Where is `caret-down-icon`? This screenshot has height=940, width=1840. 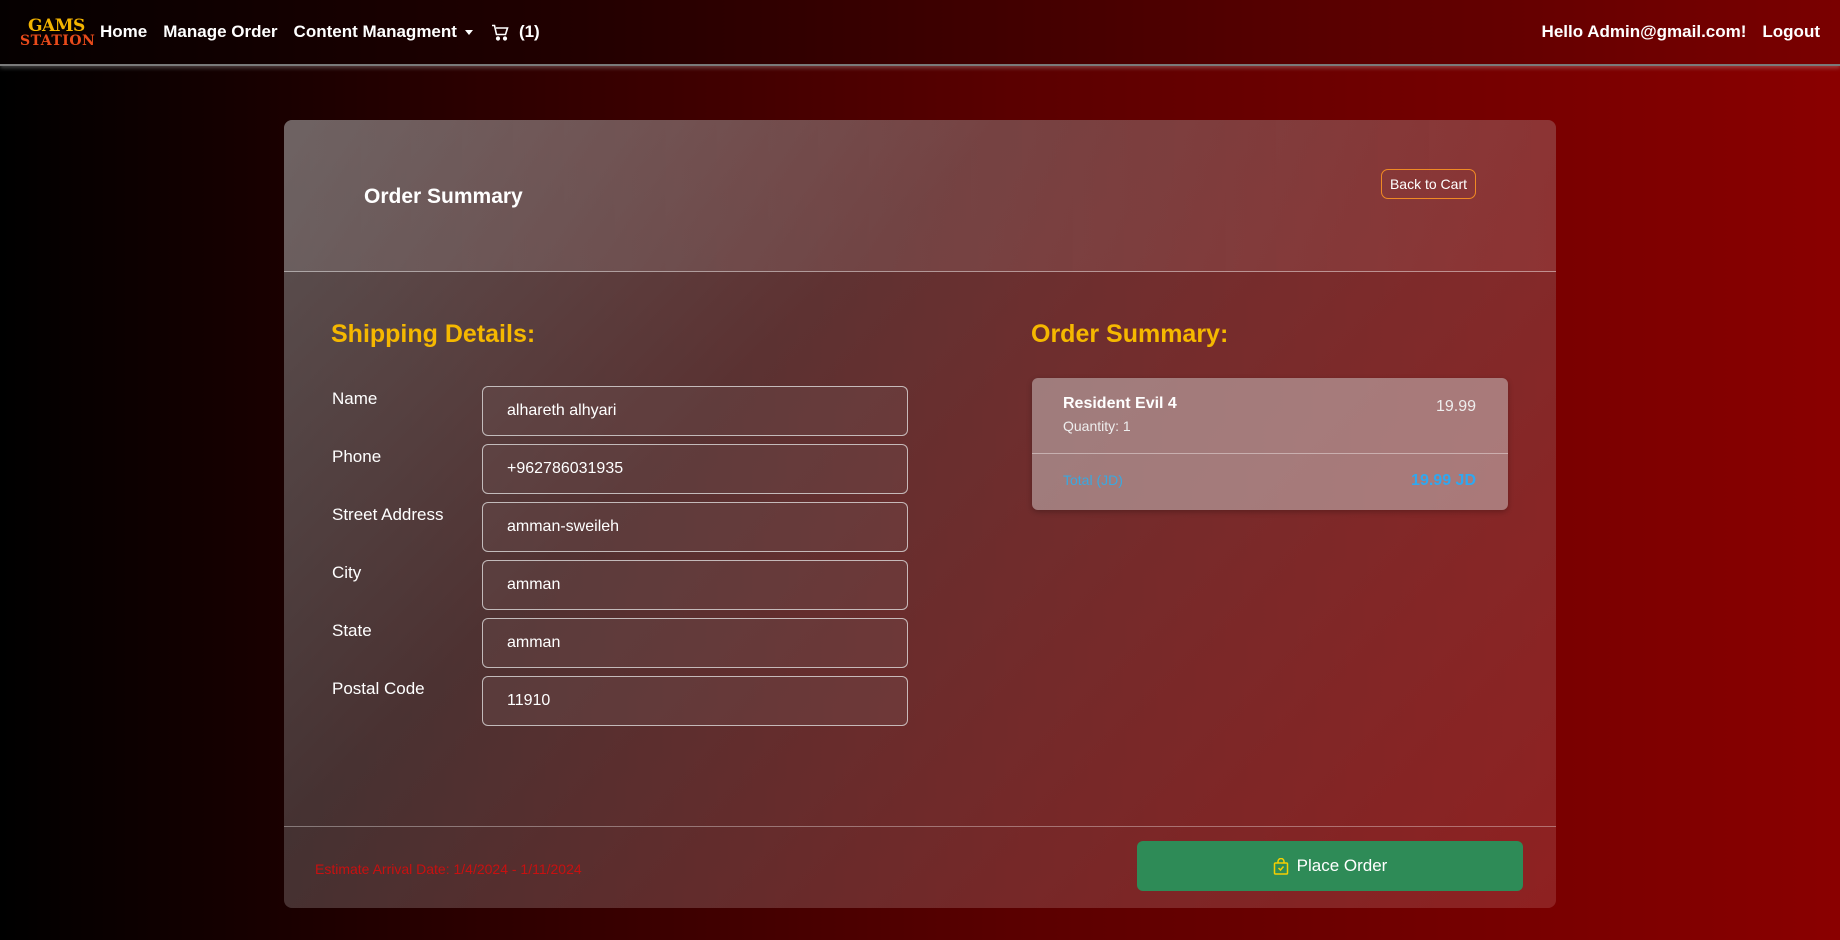 caret-down-icon is located at coordinates (468, 32).